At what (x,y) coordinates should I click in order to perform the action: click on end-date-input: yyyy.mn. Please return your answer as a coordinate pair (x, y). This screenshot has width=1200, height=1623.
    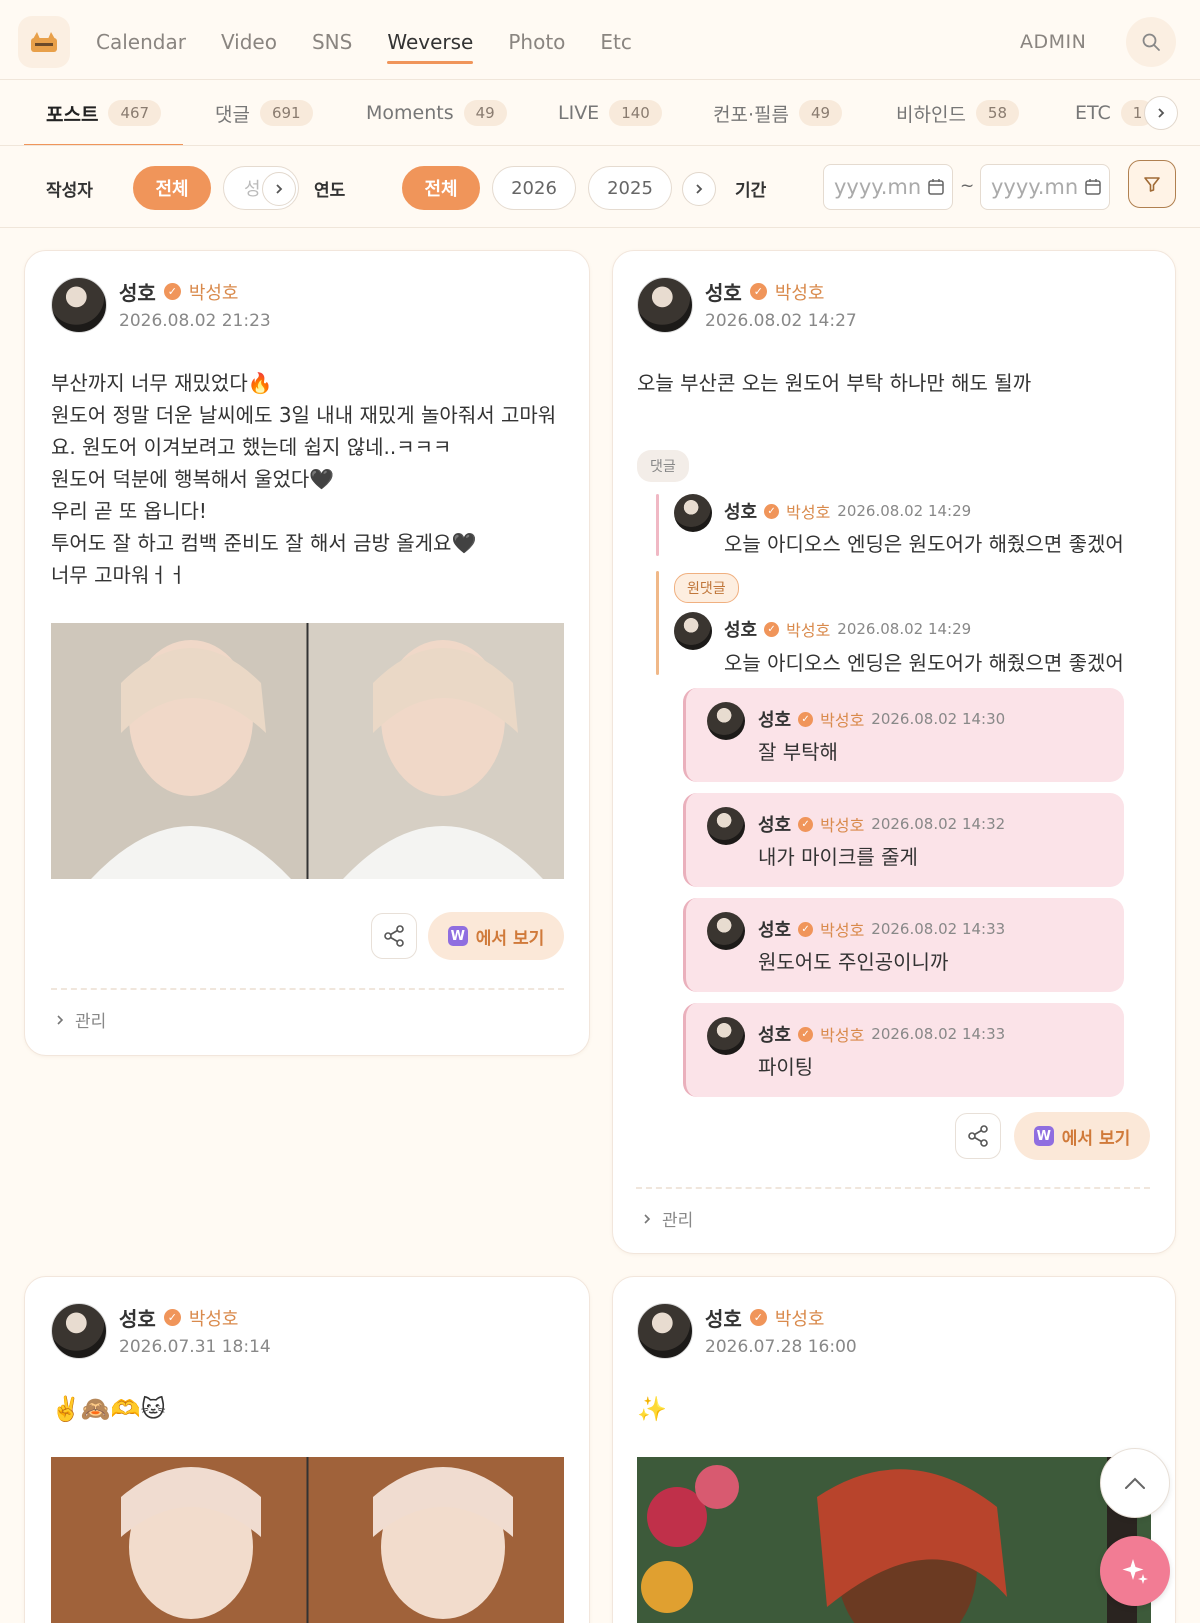
    Looking at the image, I should click on (1045, 187).